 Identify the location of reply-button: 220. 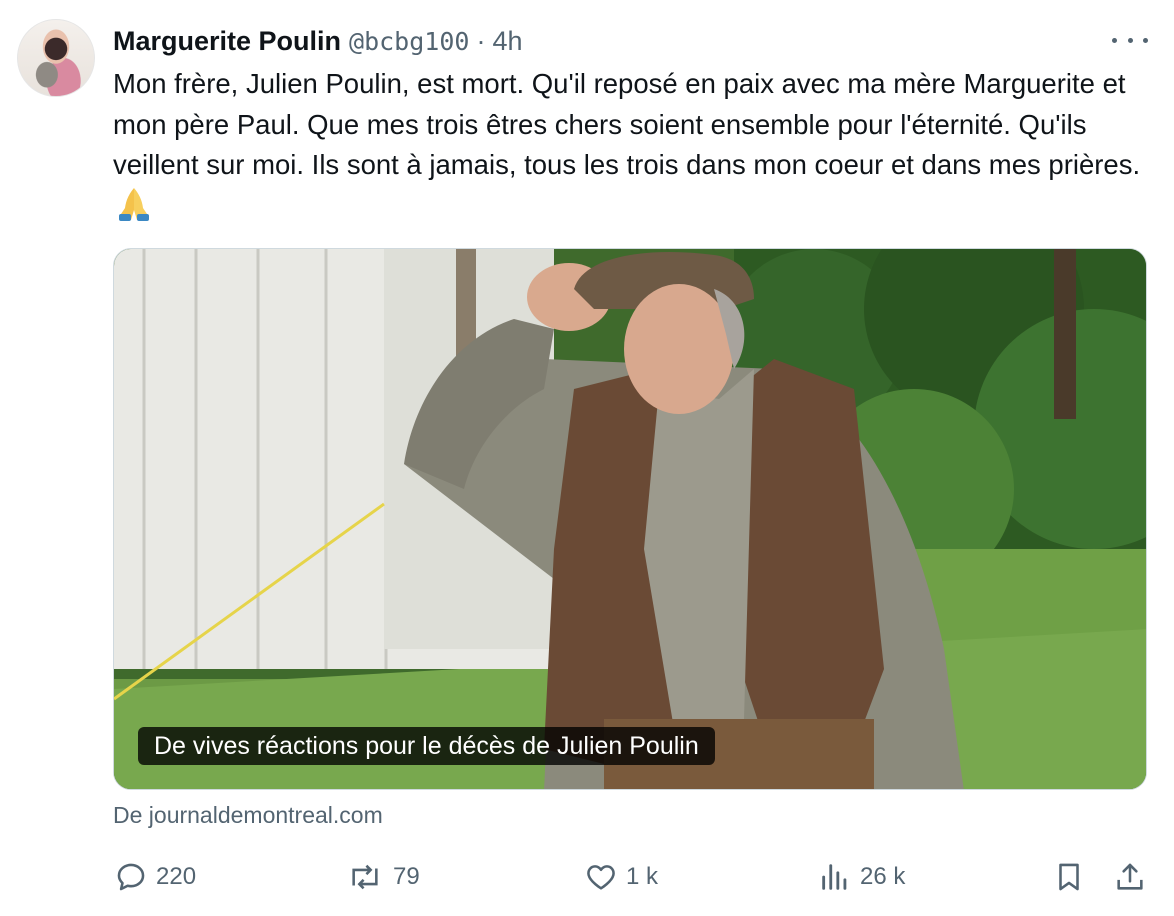
(155, 877).